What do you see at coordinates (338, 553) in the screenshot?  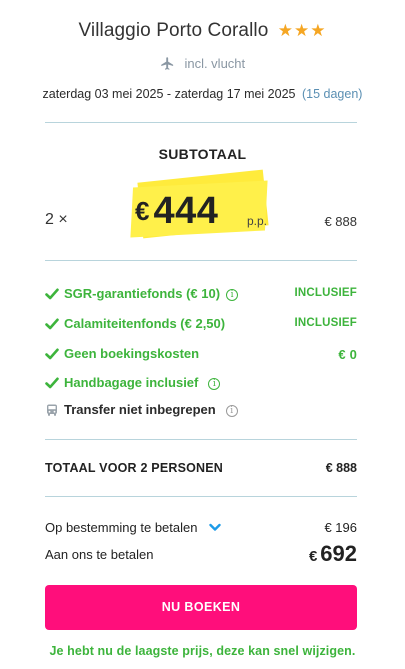 I see `pay-to-us-amount: 692` at bounding box center [338, 553].